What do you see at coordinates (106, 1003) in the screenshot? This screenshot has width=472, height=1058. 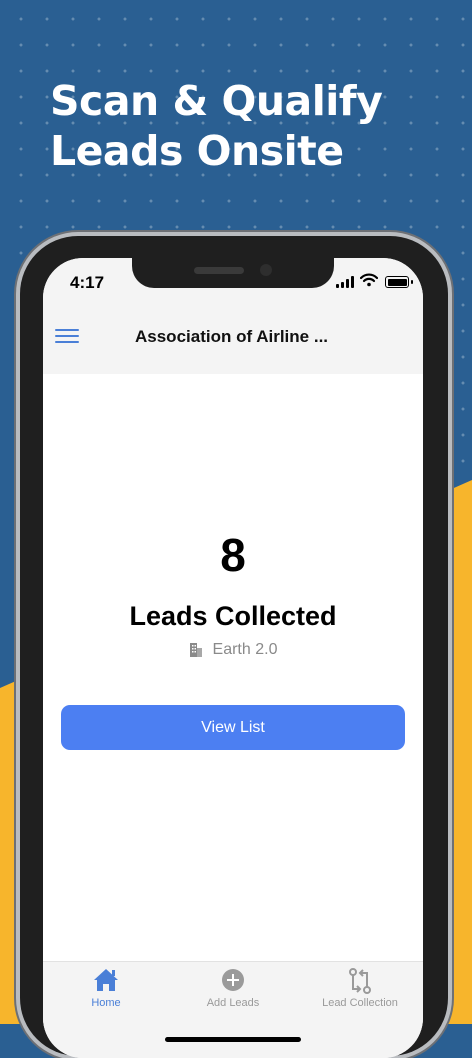 I see `tab-home-label: Home` at bounding box center [106, 1003].